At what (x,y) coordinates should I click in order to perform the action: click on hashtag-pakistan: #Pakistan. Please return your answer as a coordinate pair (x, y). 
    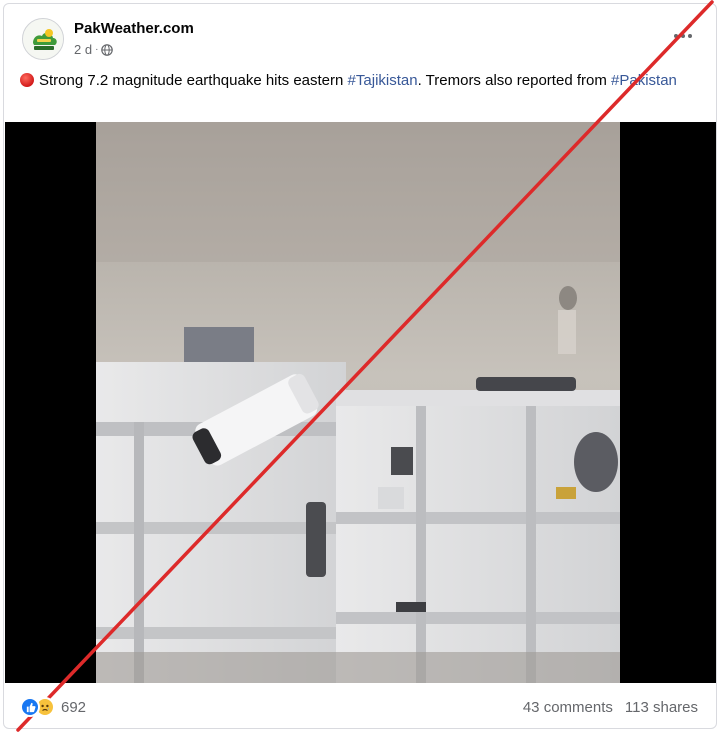
    Looking at the image, I should click on (644, 80).